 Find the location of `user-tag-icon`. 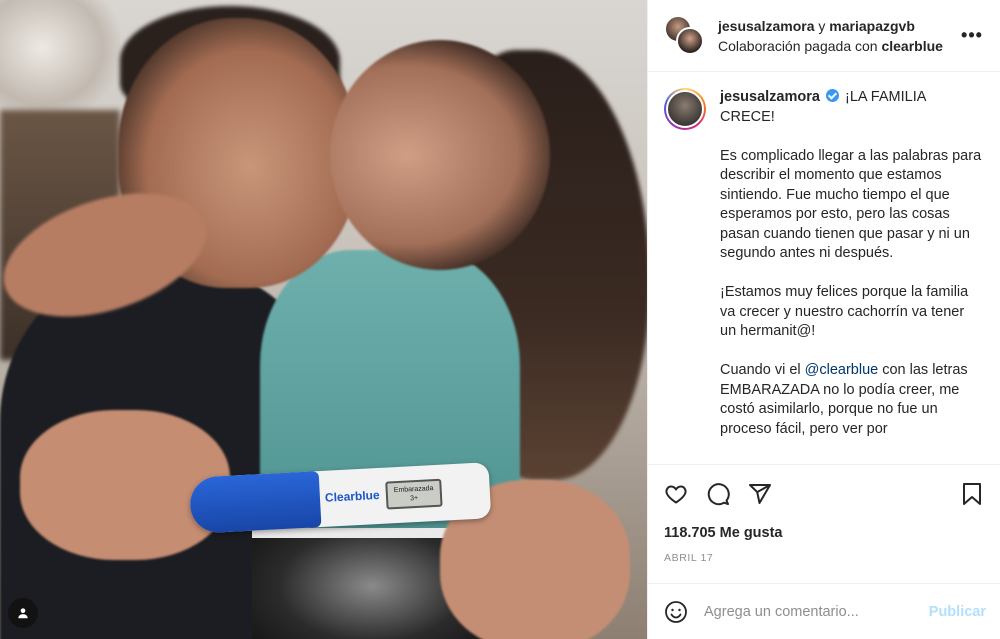

user-tag-icon is located at coordinates (23, 613).